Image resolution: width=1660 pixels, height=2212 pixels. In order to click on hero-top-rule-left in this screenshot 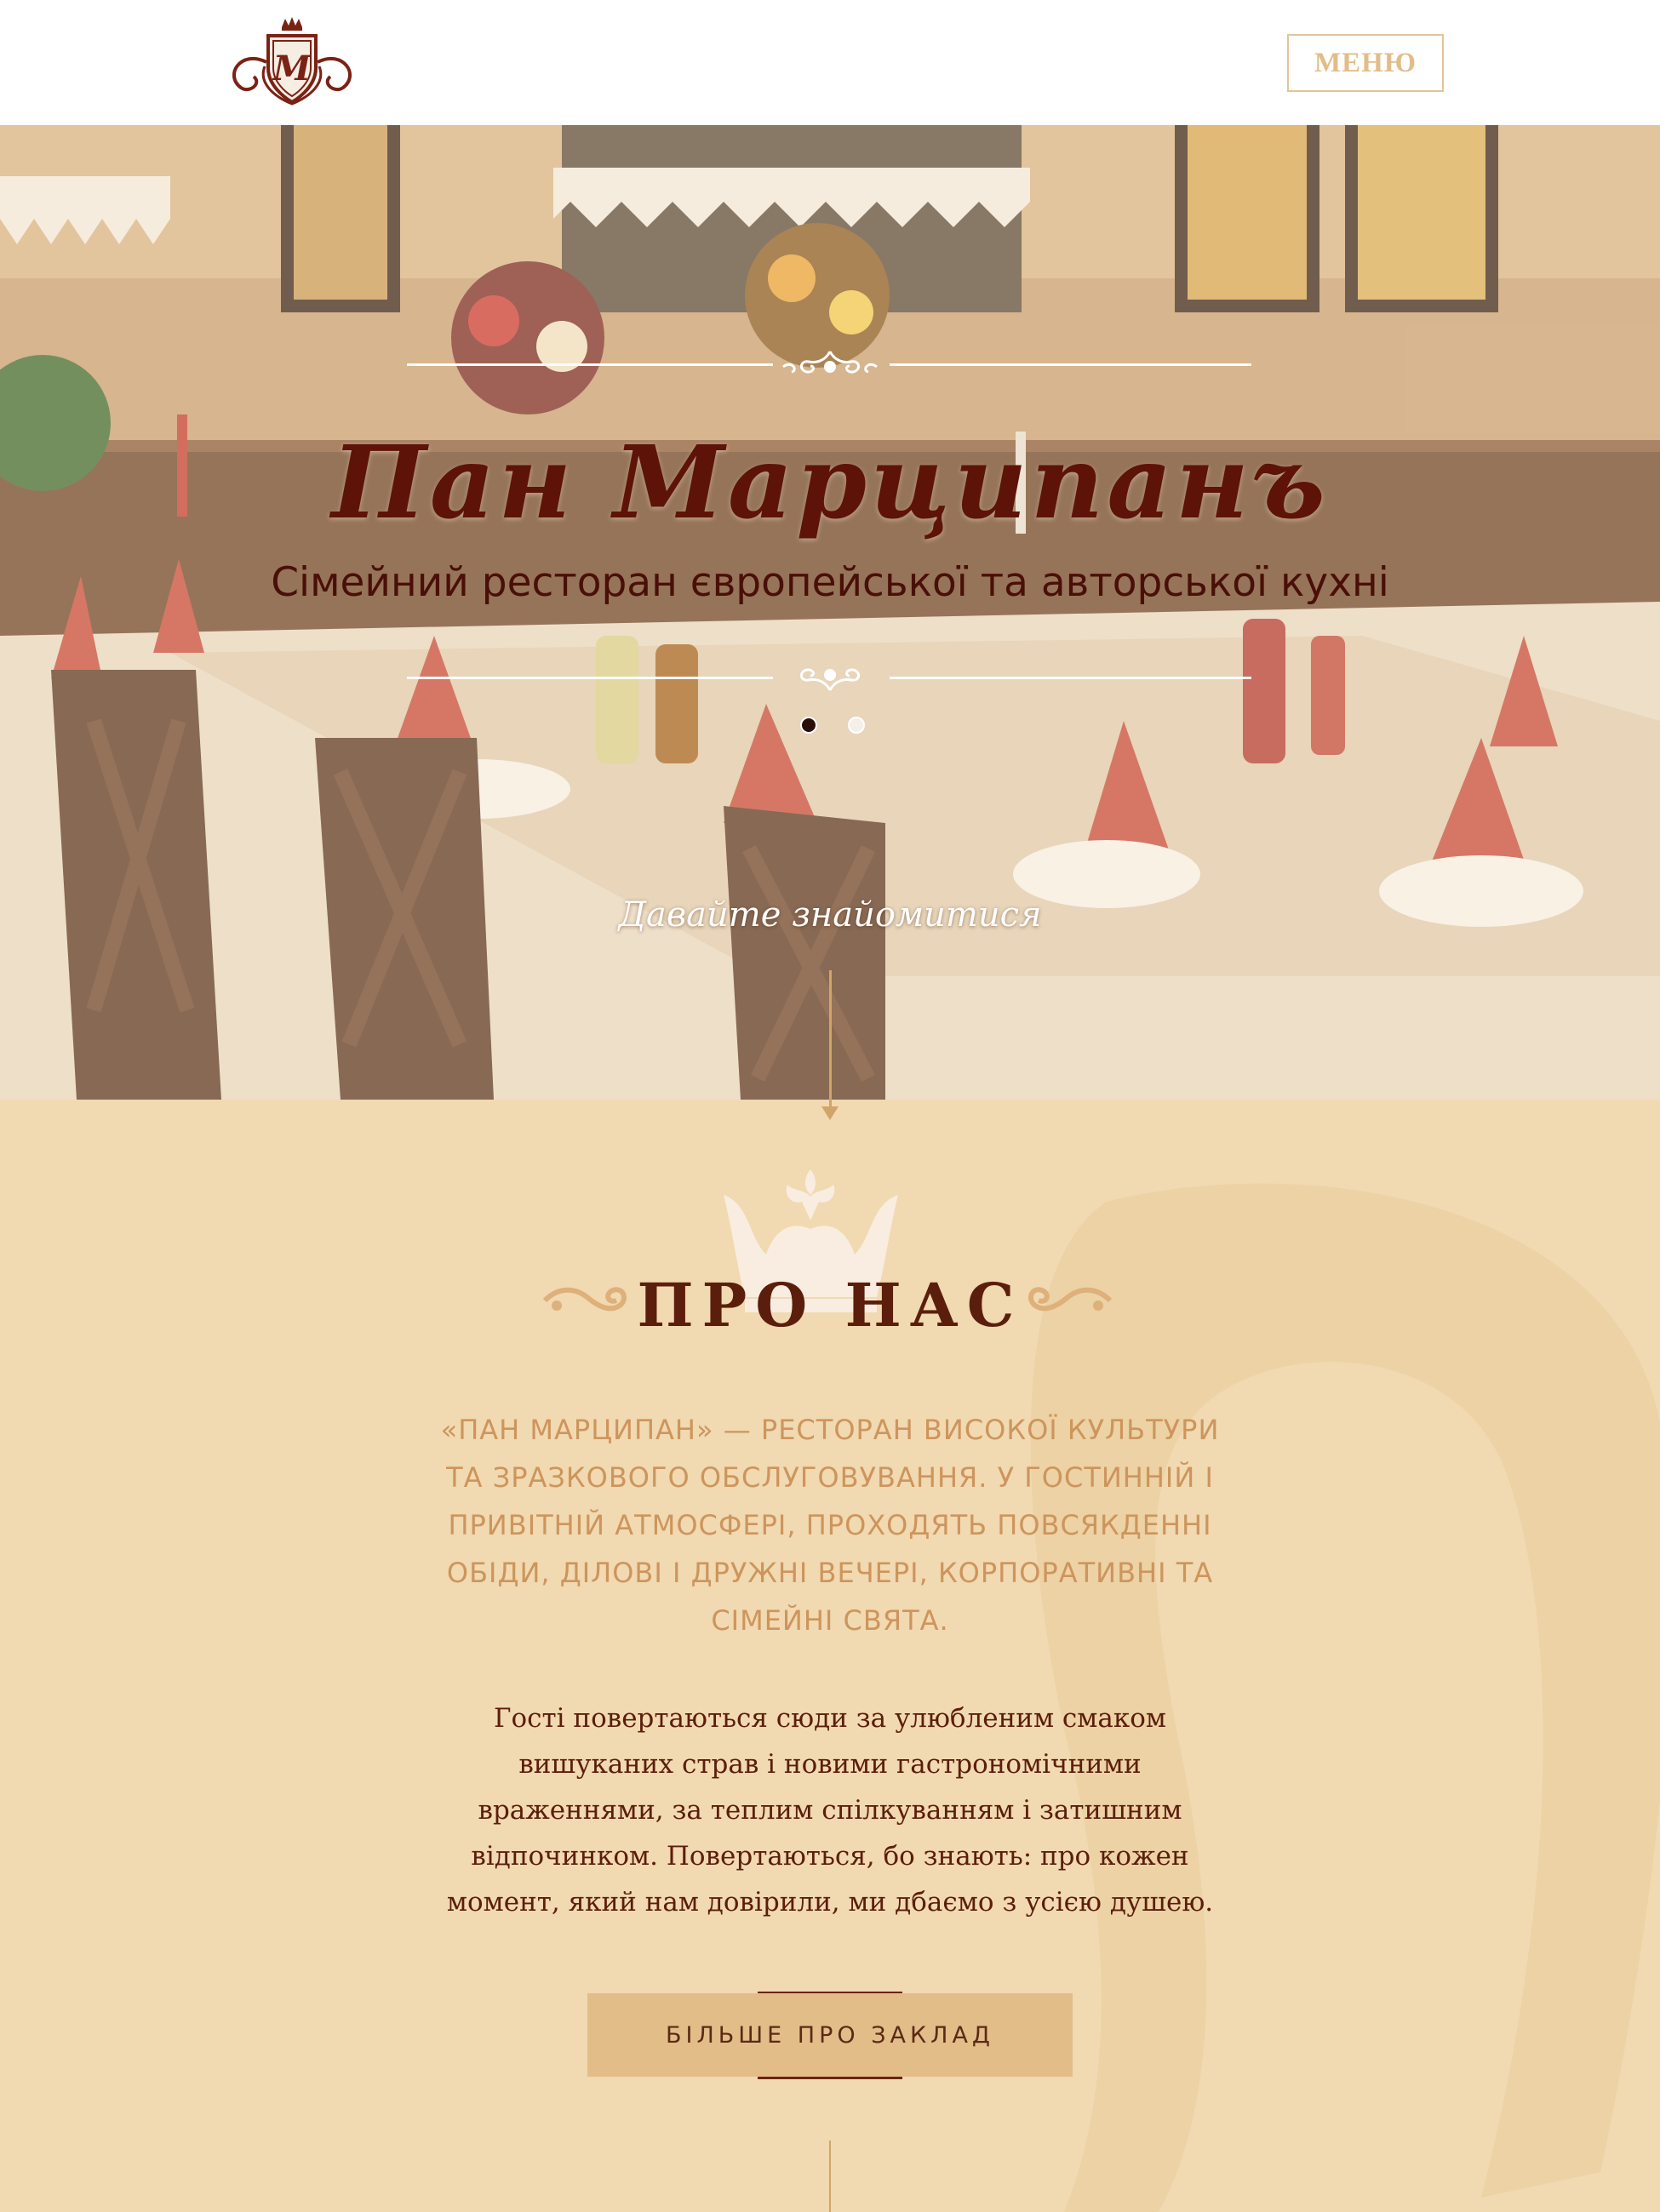, I will do `click(590, 364)`.